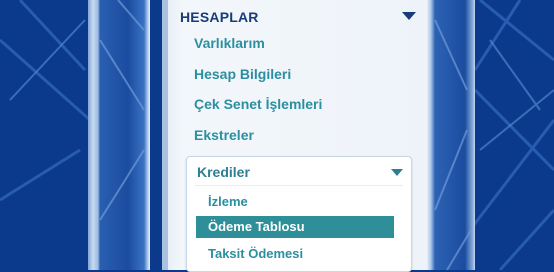  What do you see at coordinates (229, 43) in the screenshot?
I see `menu-item-varliklarim: Varlıklarım` at bounding box center [229, 43].